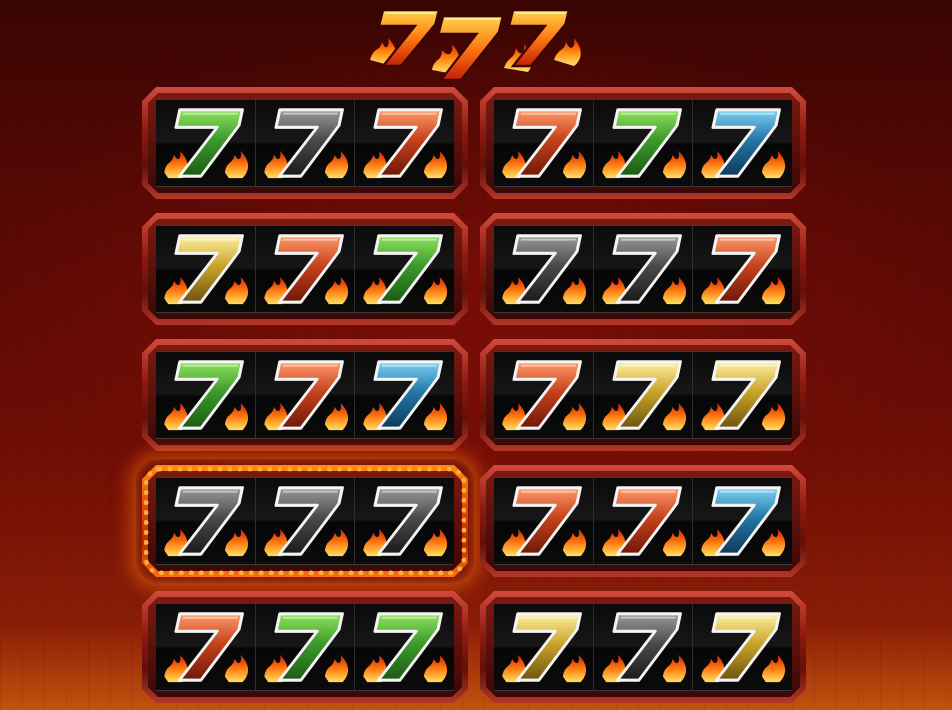 Image resolution: width=952 pixels, height=710 pixels. I want to click on game-logo: flaming-triple-seven-logo, so click(476, 40).